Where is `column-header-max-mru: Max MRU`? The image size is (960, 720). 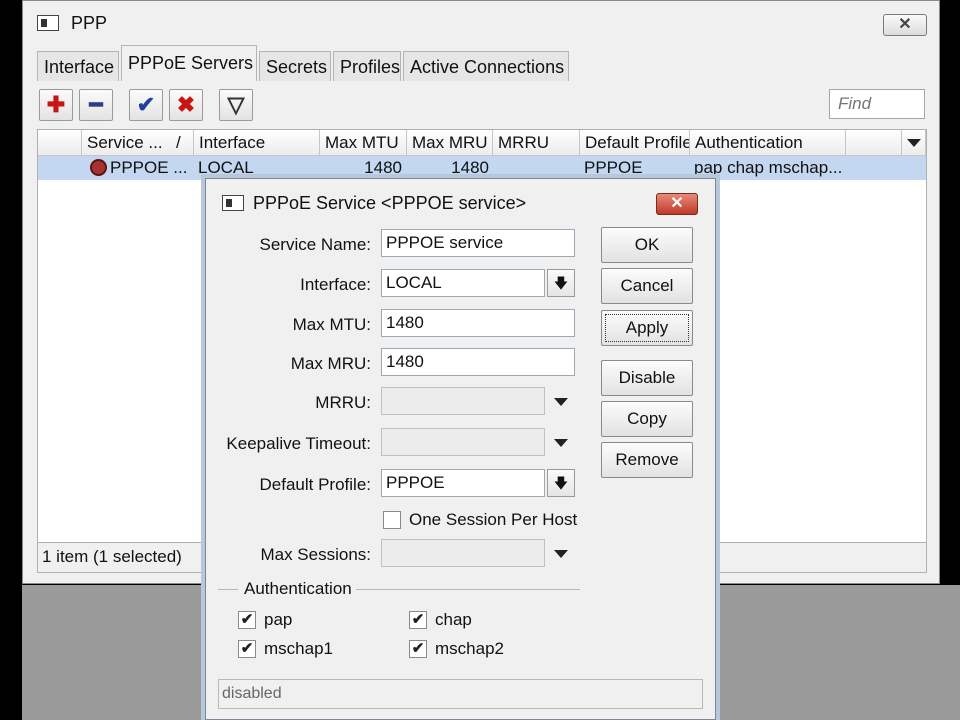
column-header-max-mru: Max MRU is located at coordinates (450, 143).